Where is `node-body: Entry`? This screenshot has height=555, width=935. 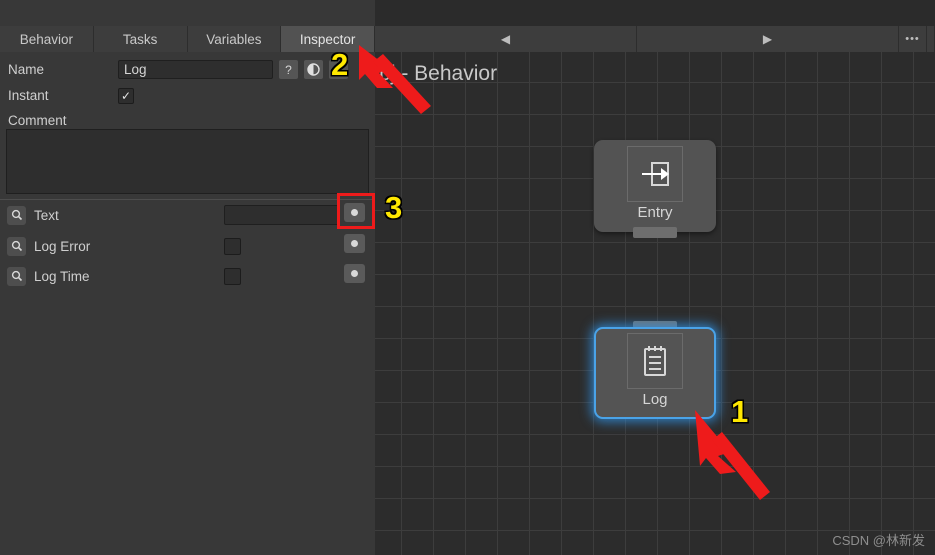 node-body: Entry is located at coordinates (655, 186).